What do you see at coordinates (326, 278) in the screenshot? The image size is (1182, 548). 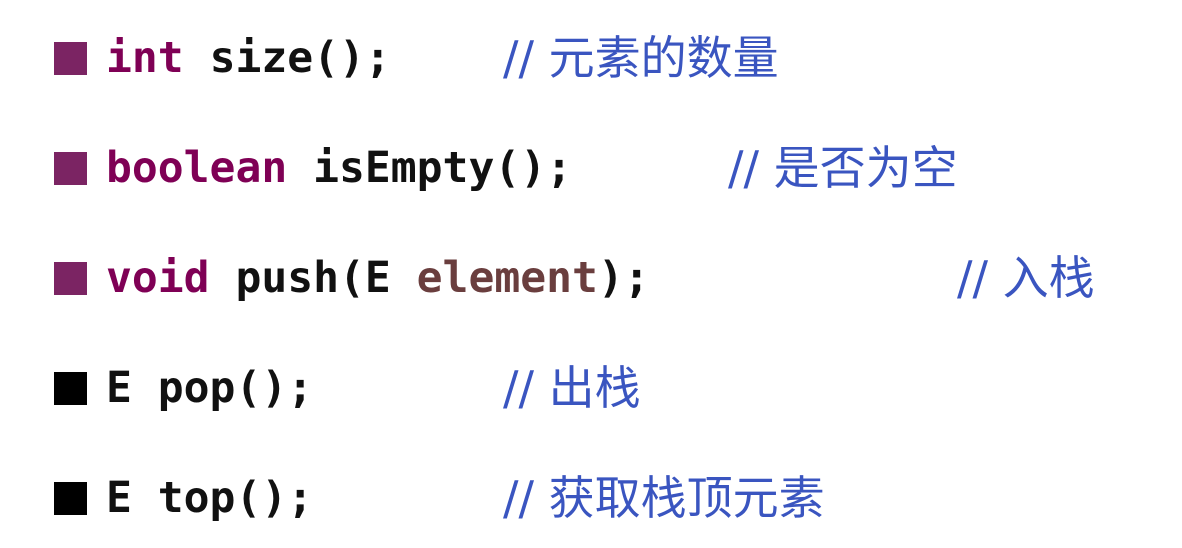 I see `method-name: push(E` at bounding box center [326, 278].